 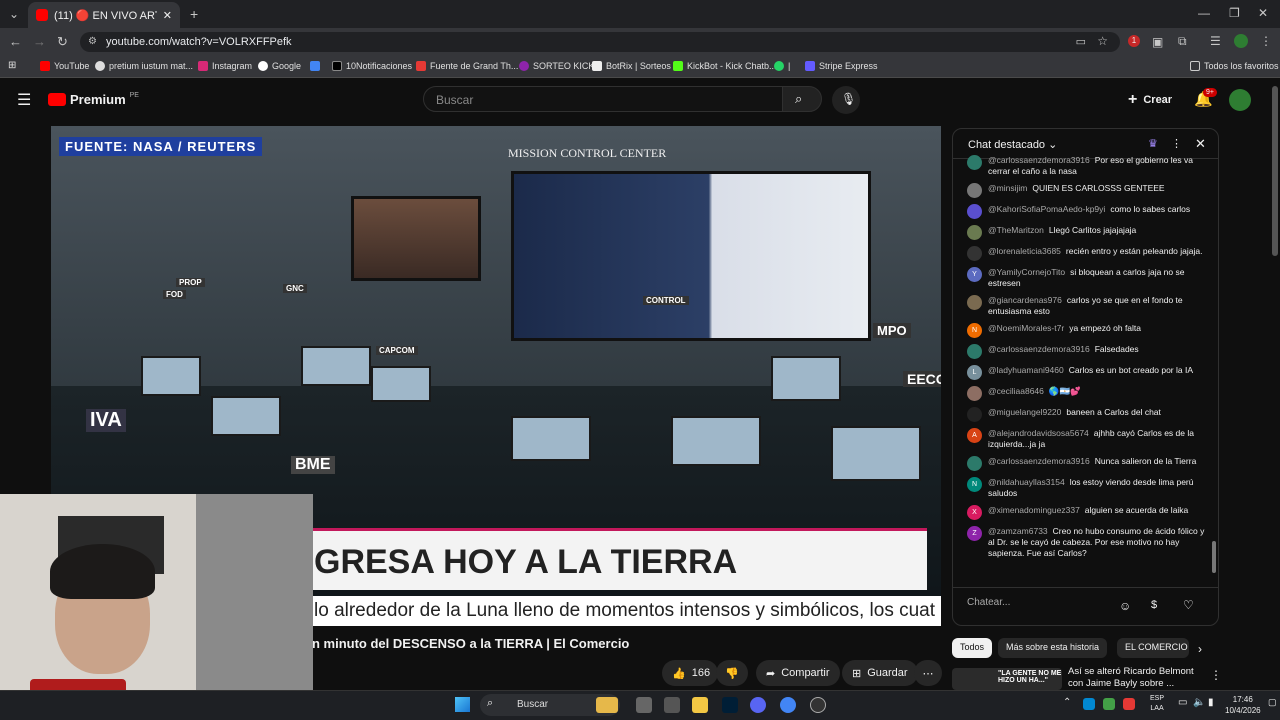 What do you see at coordinates (104, 15) in the screenshot?
I see `browser-tab: (11) 🔴 EN VIVO ARTEMIS II RE ✕` at bounding box center [104, 15].